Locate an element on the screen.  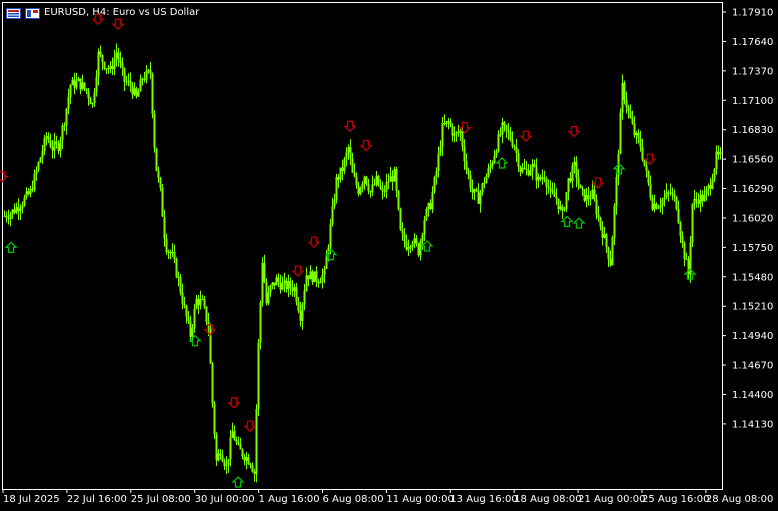
y-axis-label: 1.17910 is located at coordinates (752, 13).